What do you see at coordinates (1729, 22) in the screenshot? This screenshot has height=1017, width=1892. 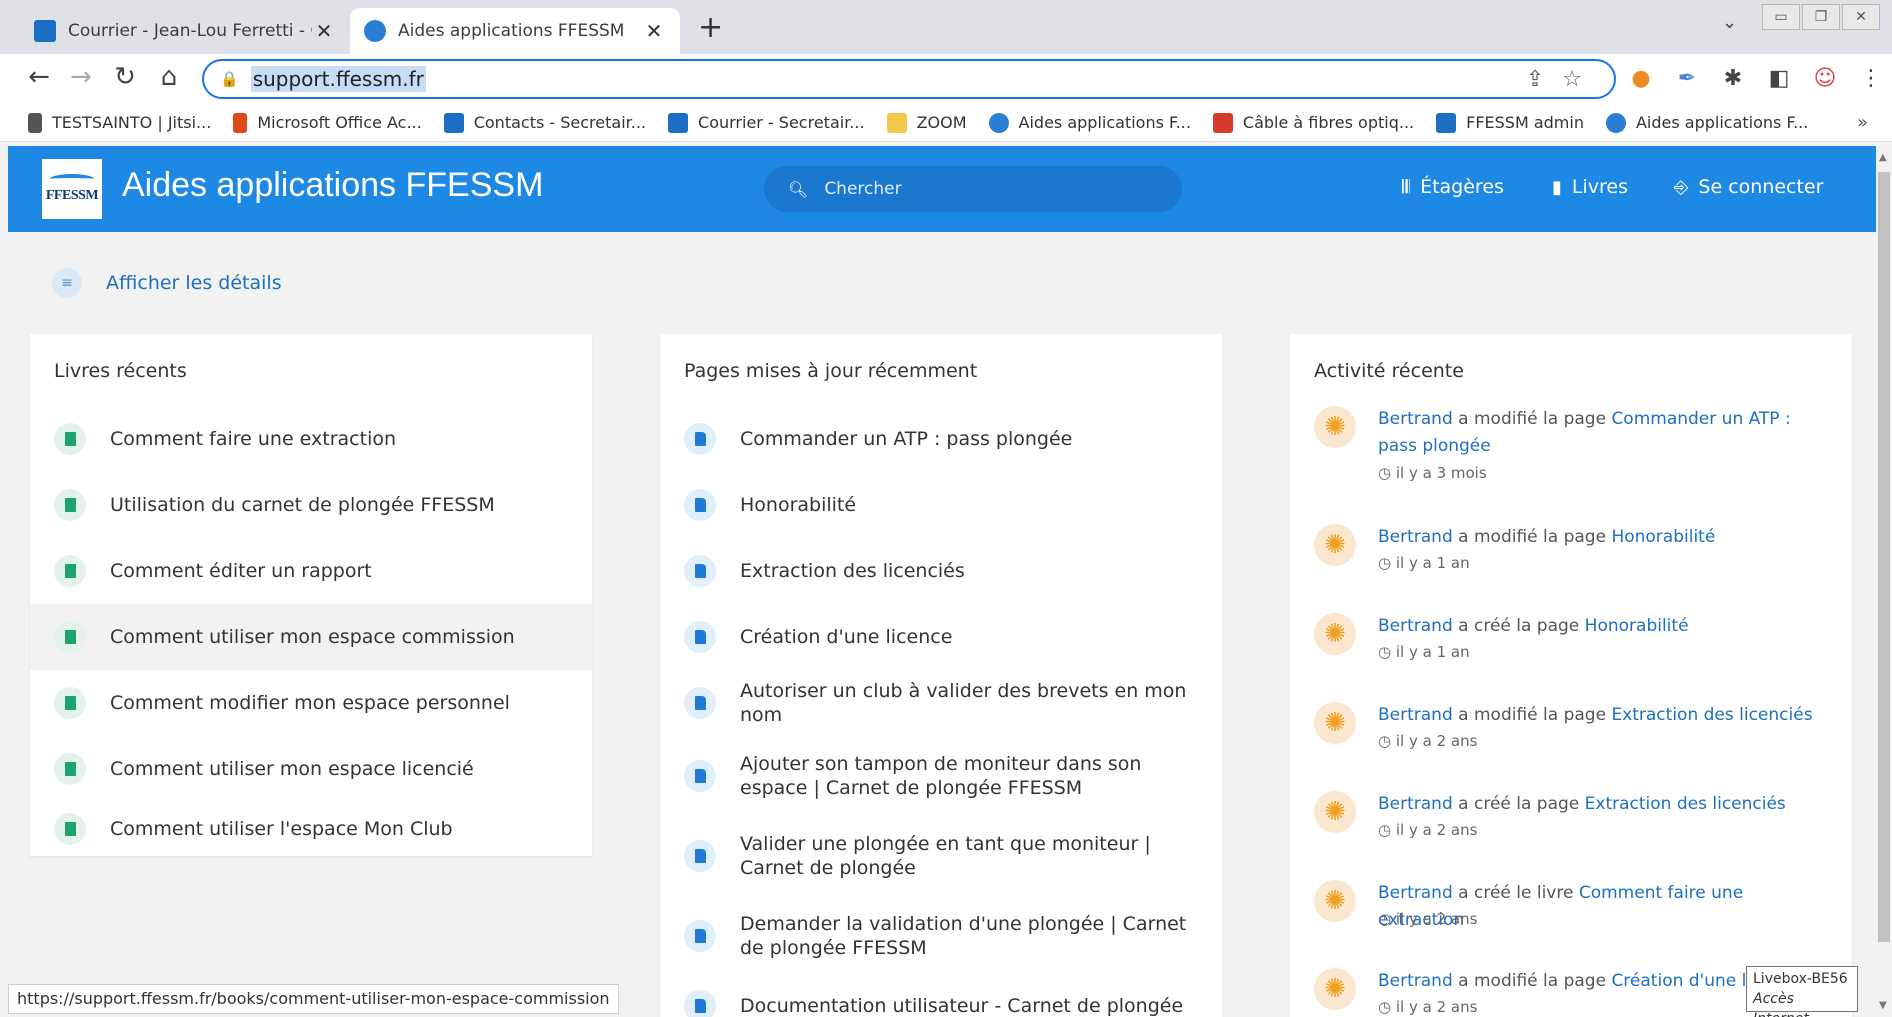 I see `tab-search-icon: ⌄` at bounding box center [1729, 22].